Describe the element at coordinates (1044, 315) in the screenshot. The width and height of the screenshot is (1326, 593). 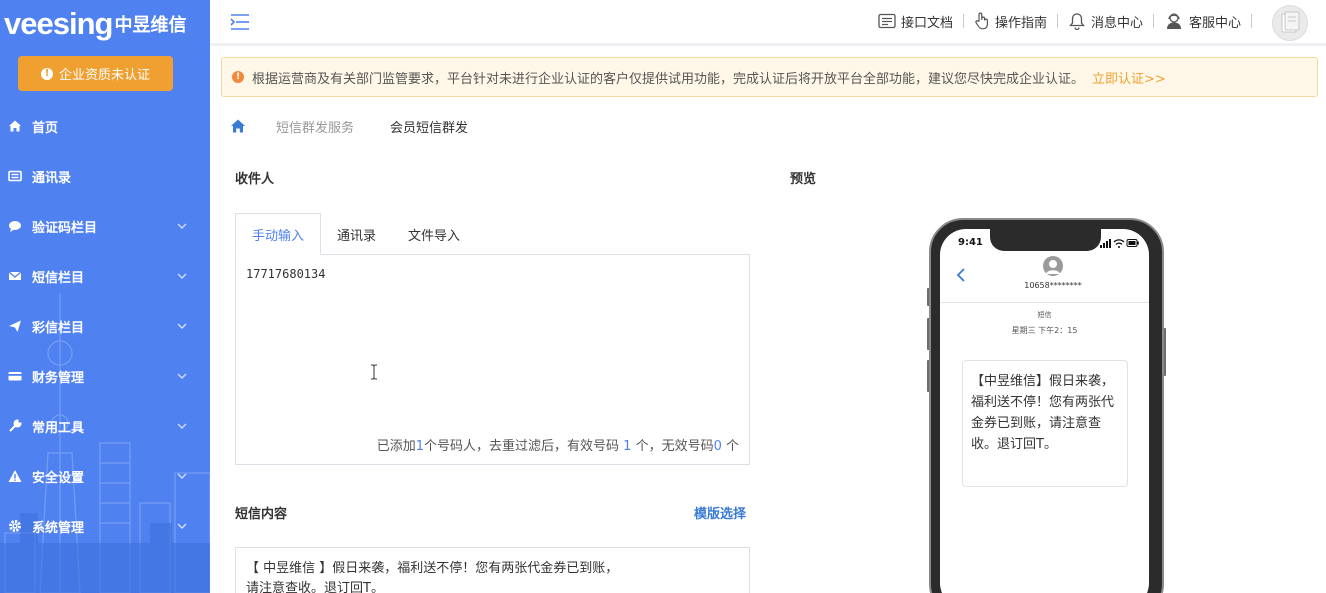
I see `message-type: 短信` at that location.